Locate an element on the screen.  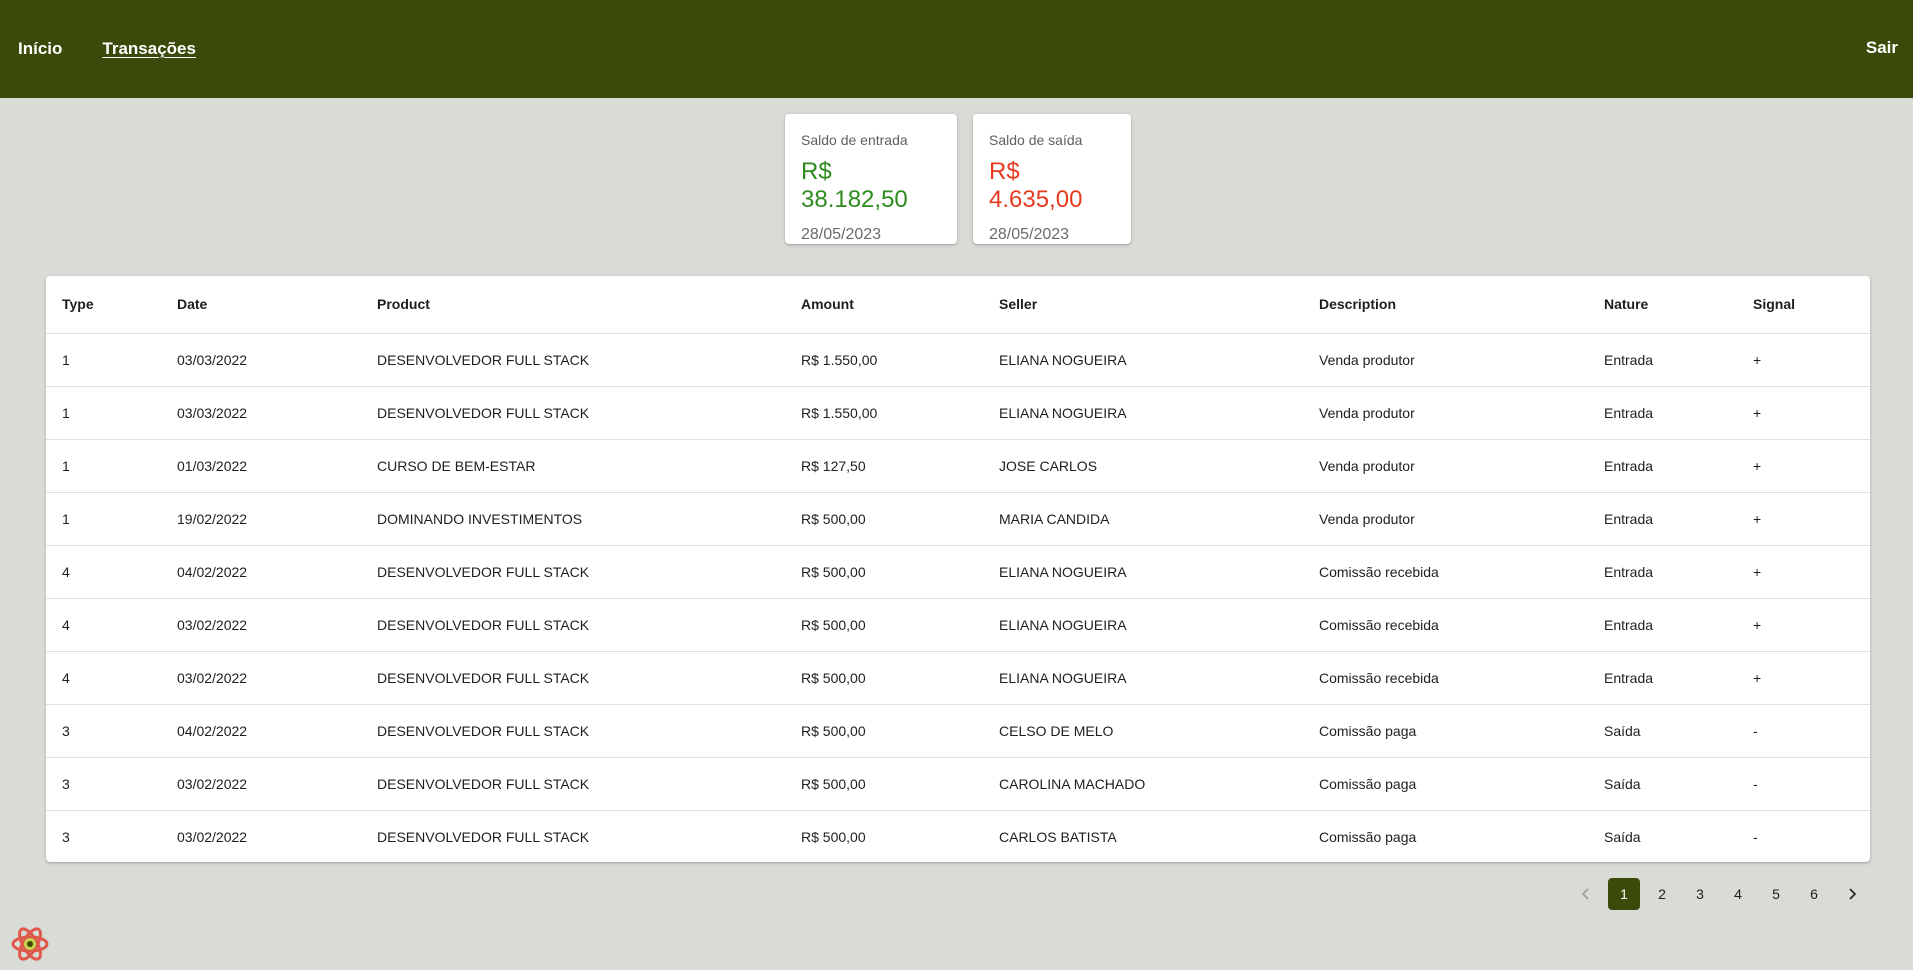
cell-date: 01/03/2022 is located at coordinates (261, 466).